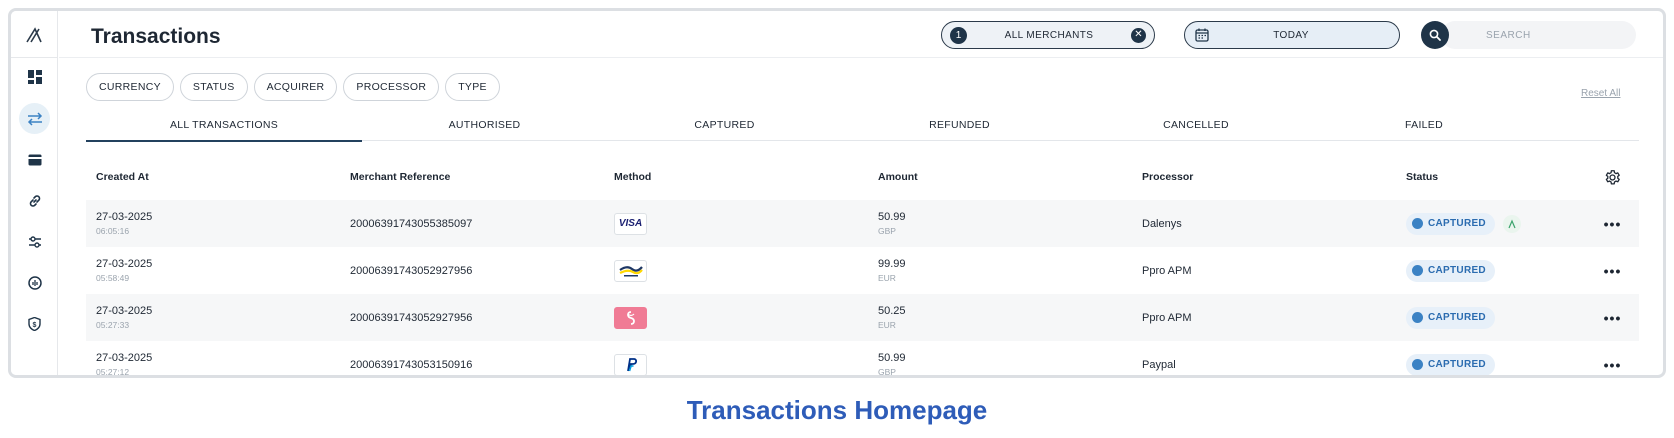 This screenshot has height=438, width=1674. Describe the element at coordinates (34, 57) in the screenshot. I see `sidebar-divider` at that location.